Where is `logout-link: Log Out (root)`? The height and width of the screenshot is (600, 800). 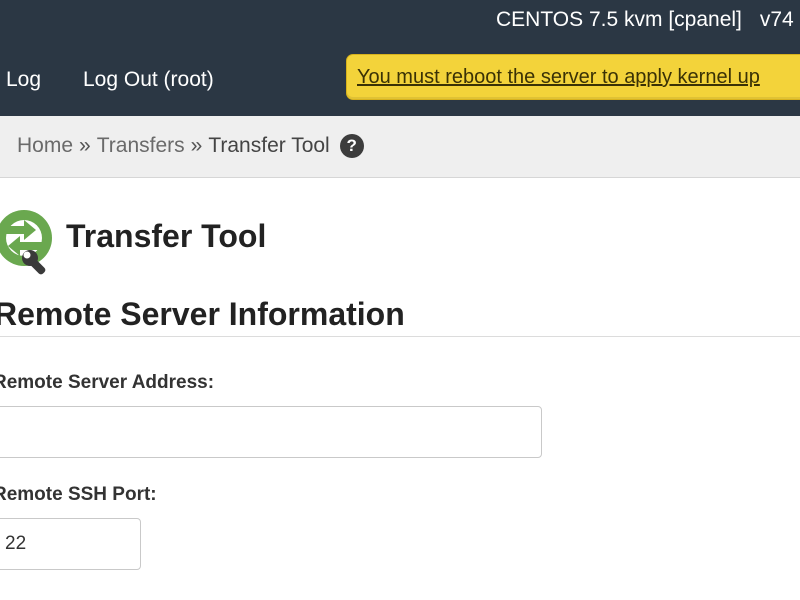
logout-link: Log Out (root) is located at coordinates (148, 80).